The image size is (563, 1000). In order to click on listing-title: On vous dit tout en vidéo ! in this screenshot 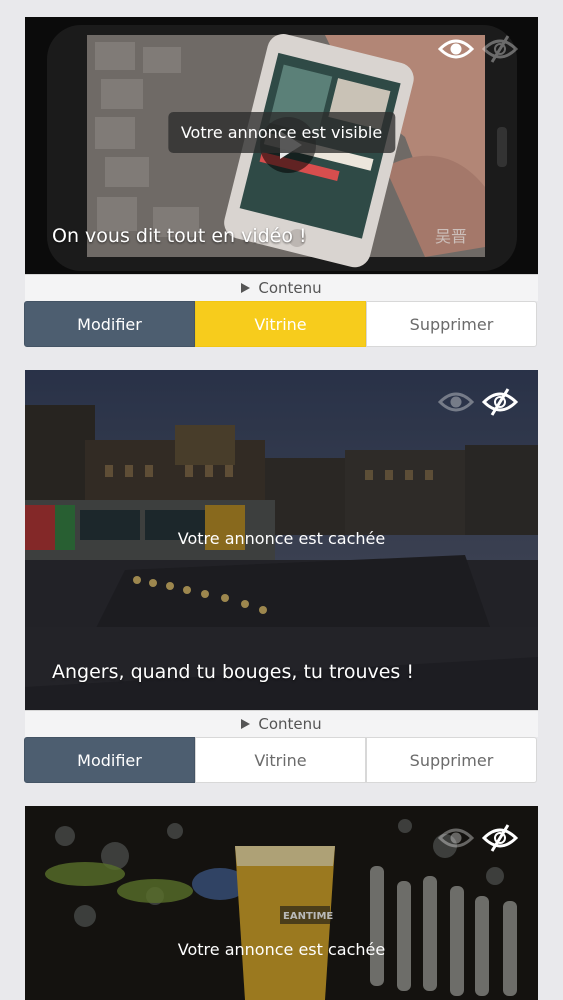, I will do `click(179, 236)`.